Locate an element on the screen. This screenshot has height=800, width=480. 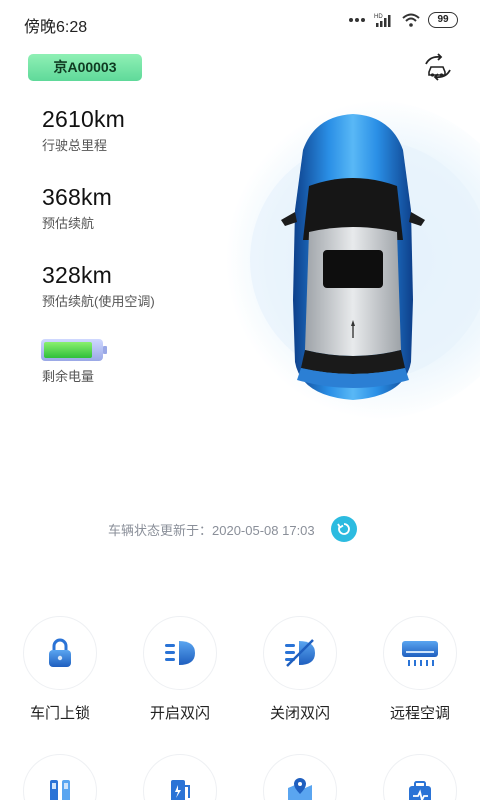
wifi-icon is located at coordinates (411, 20).